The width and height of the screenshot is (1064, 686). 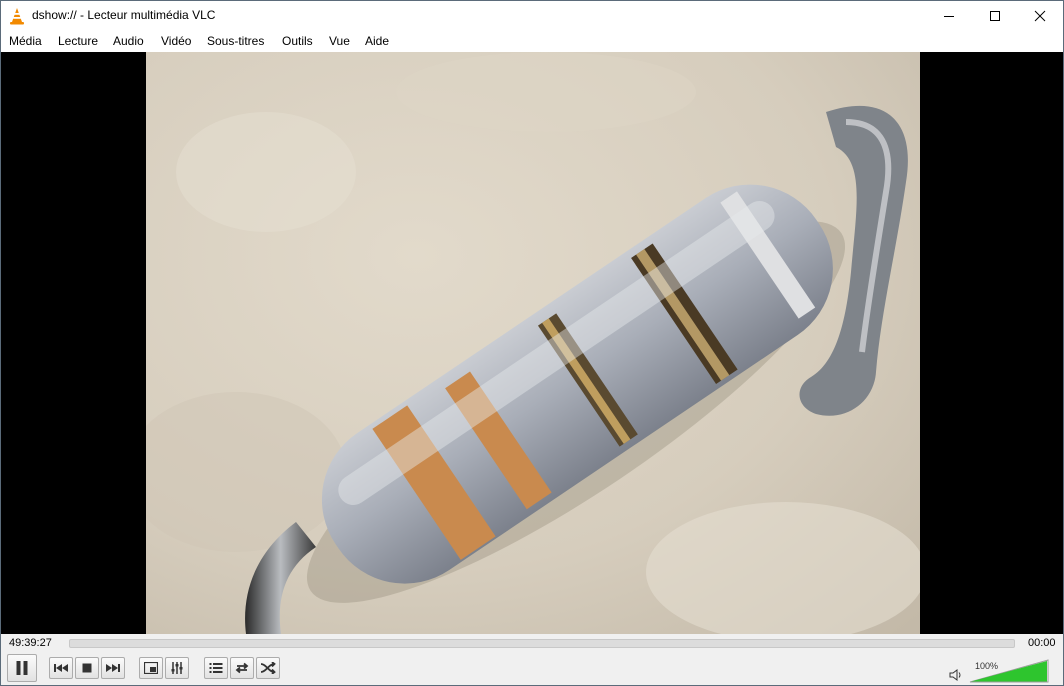 What do you see at coordinates (25, 41) in the screenshot?
I see `menu-media: Média` at bounding box center [25, 41].